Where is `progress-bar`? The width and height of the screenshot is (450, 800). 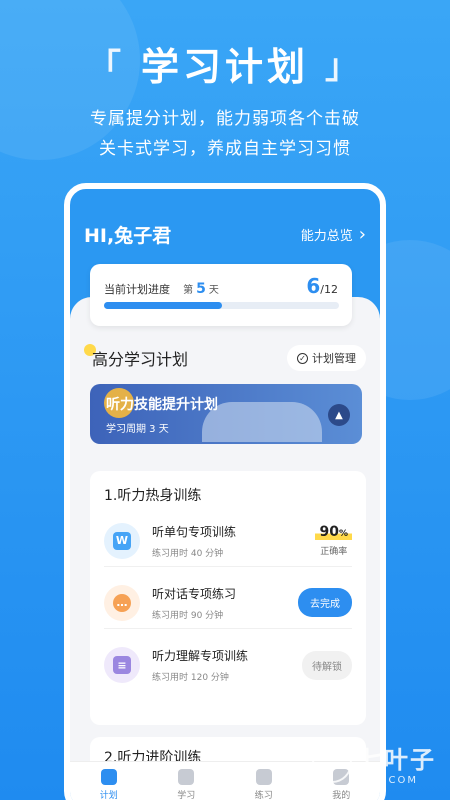
progress-bar is located at coordinates (221, 305).